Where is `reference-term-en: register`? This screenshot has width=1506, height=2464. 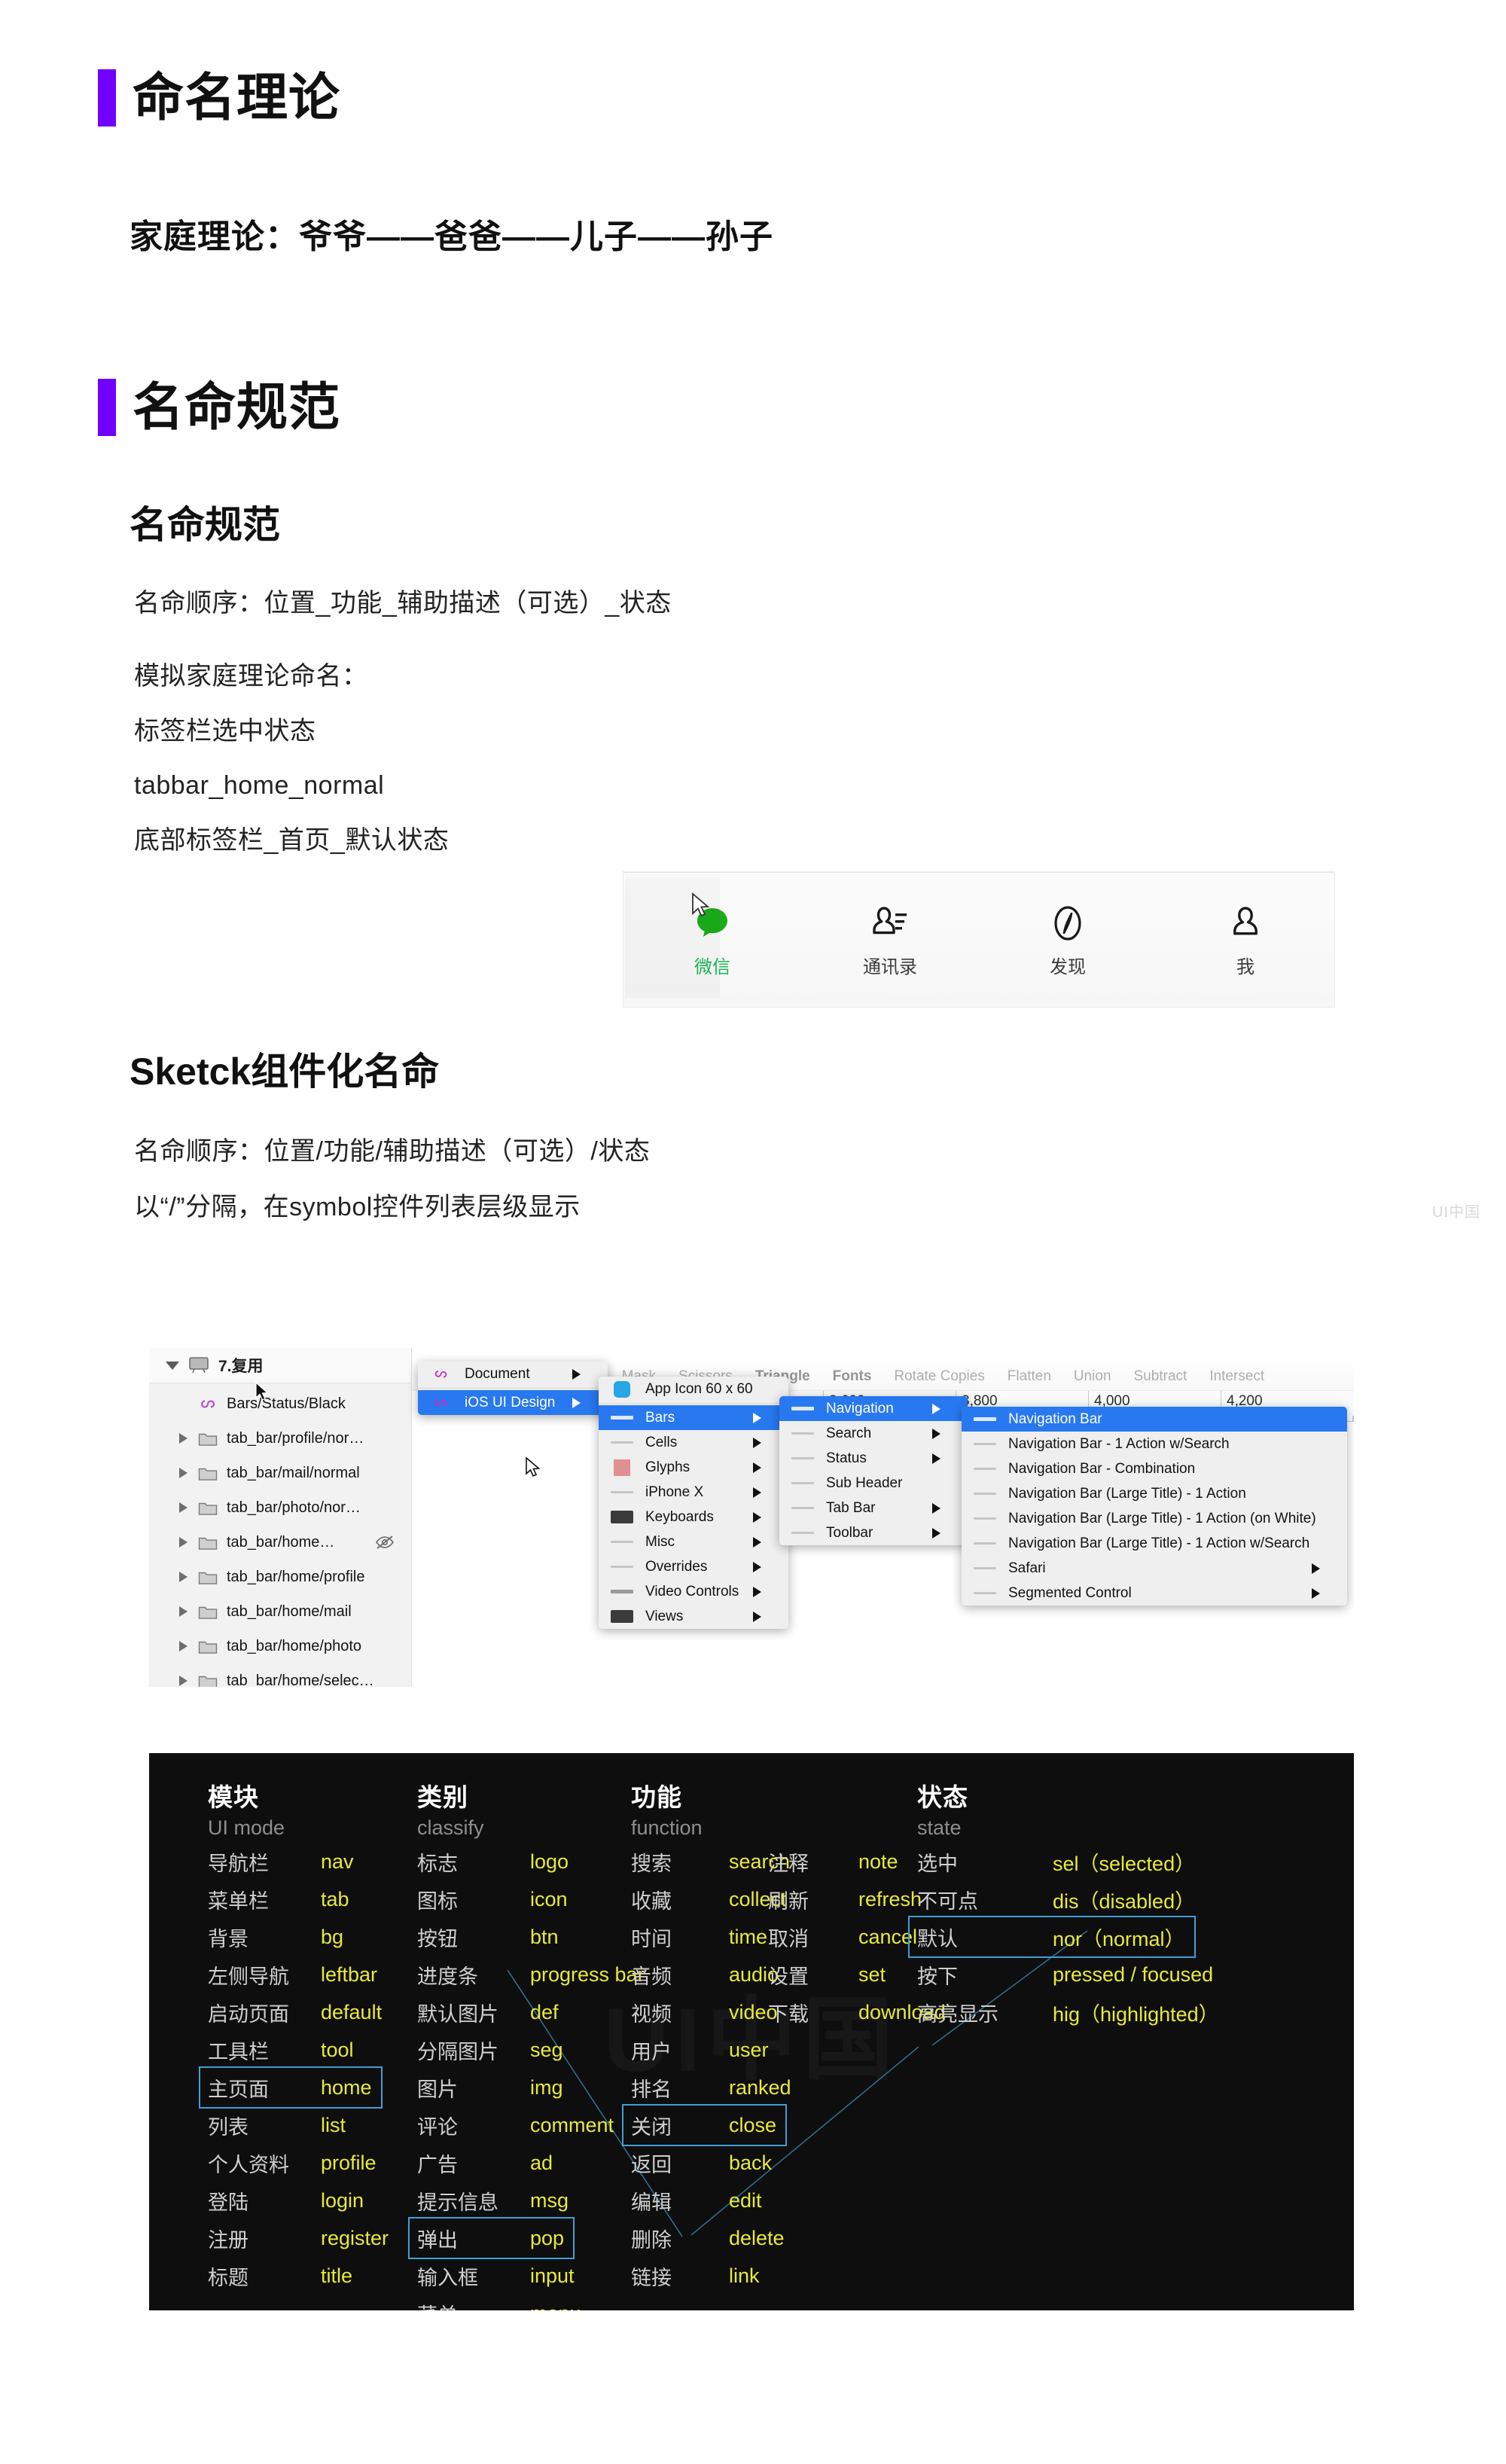
reference-term-en: register is located at coordinates (355, 2237).